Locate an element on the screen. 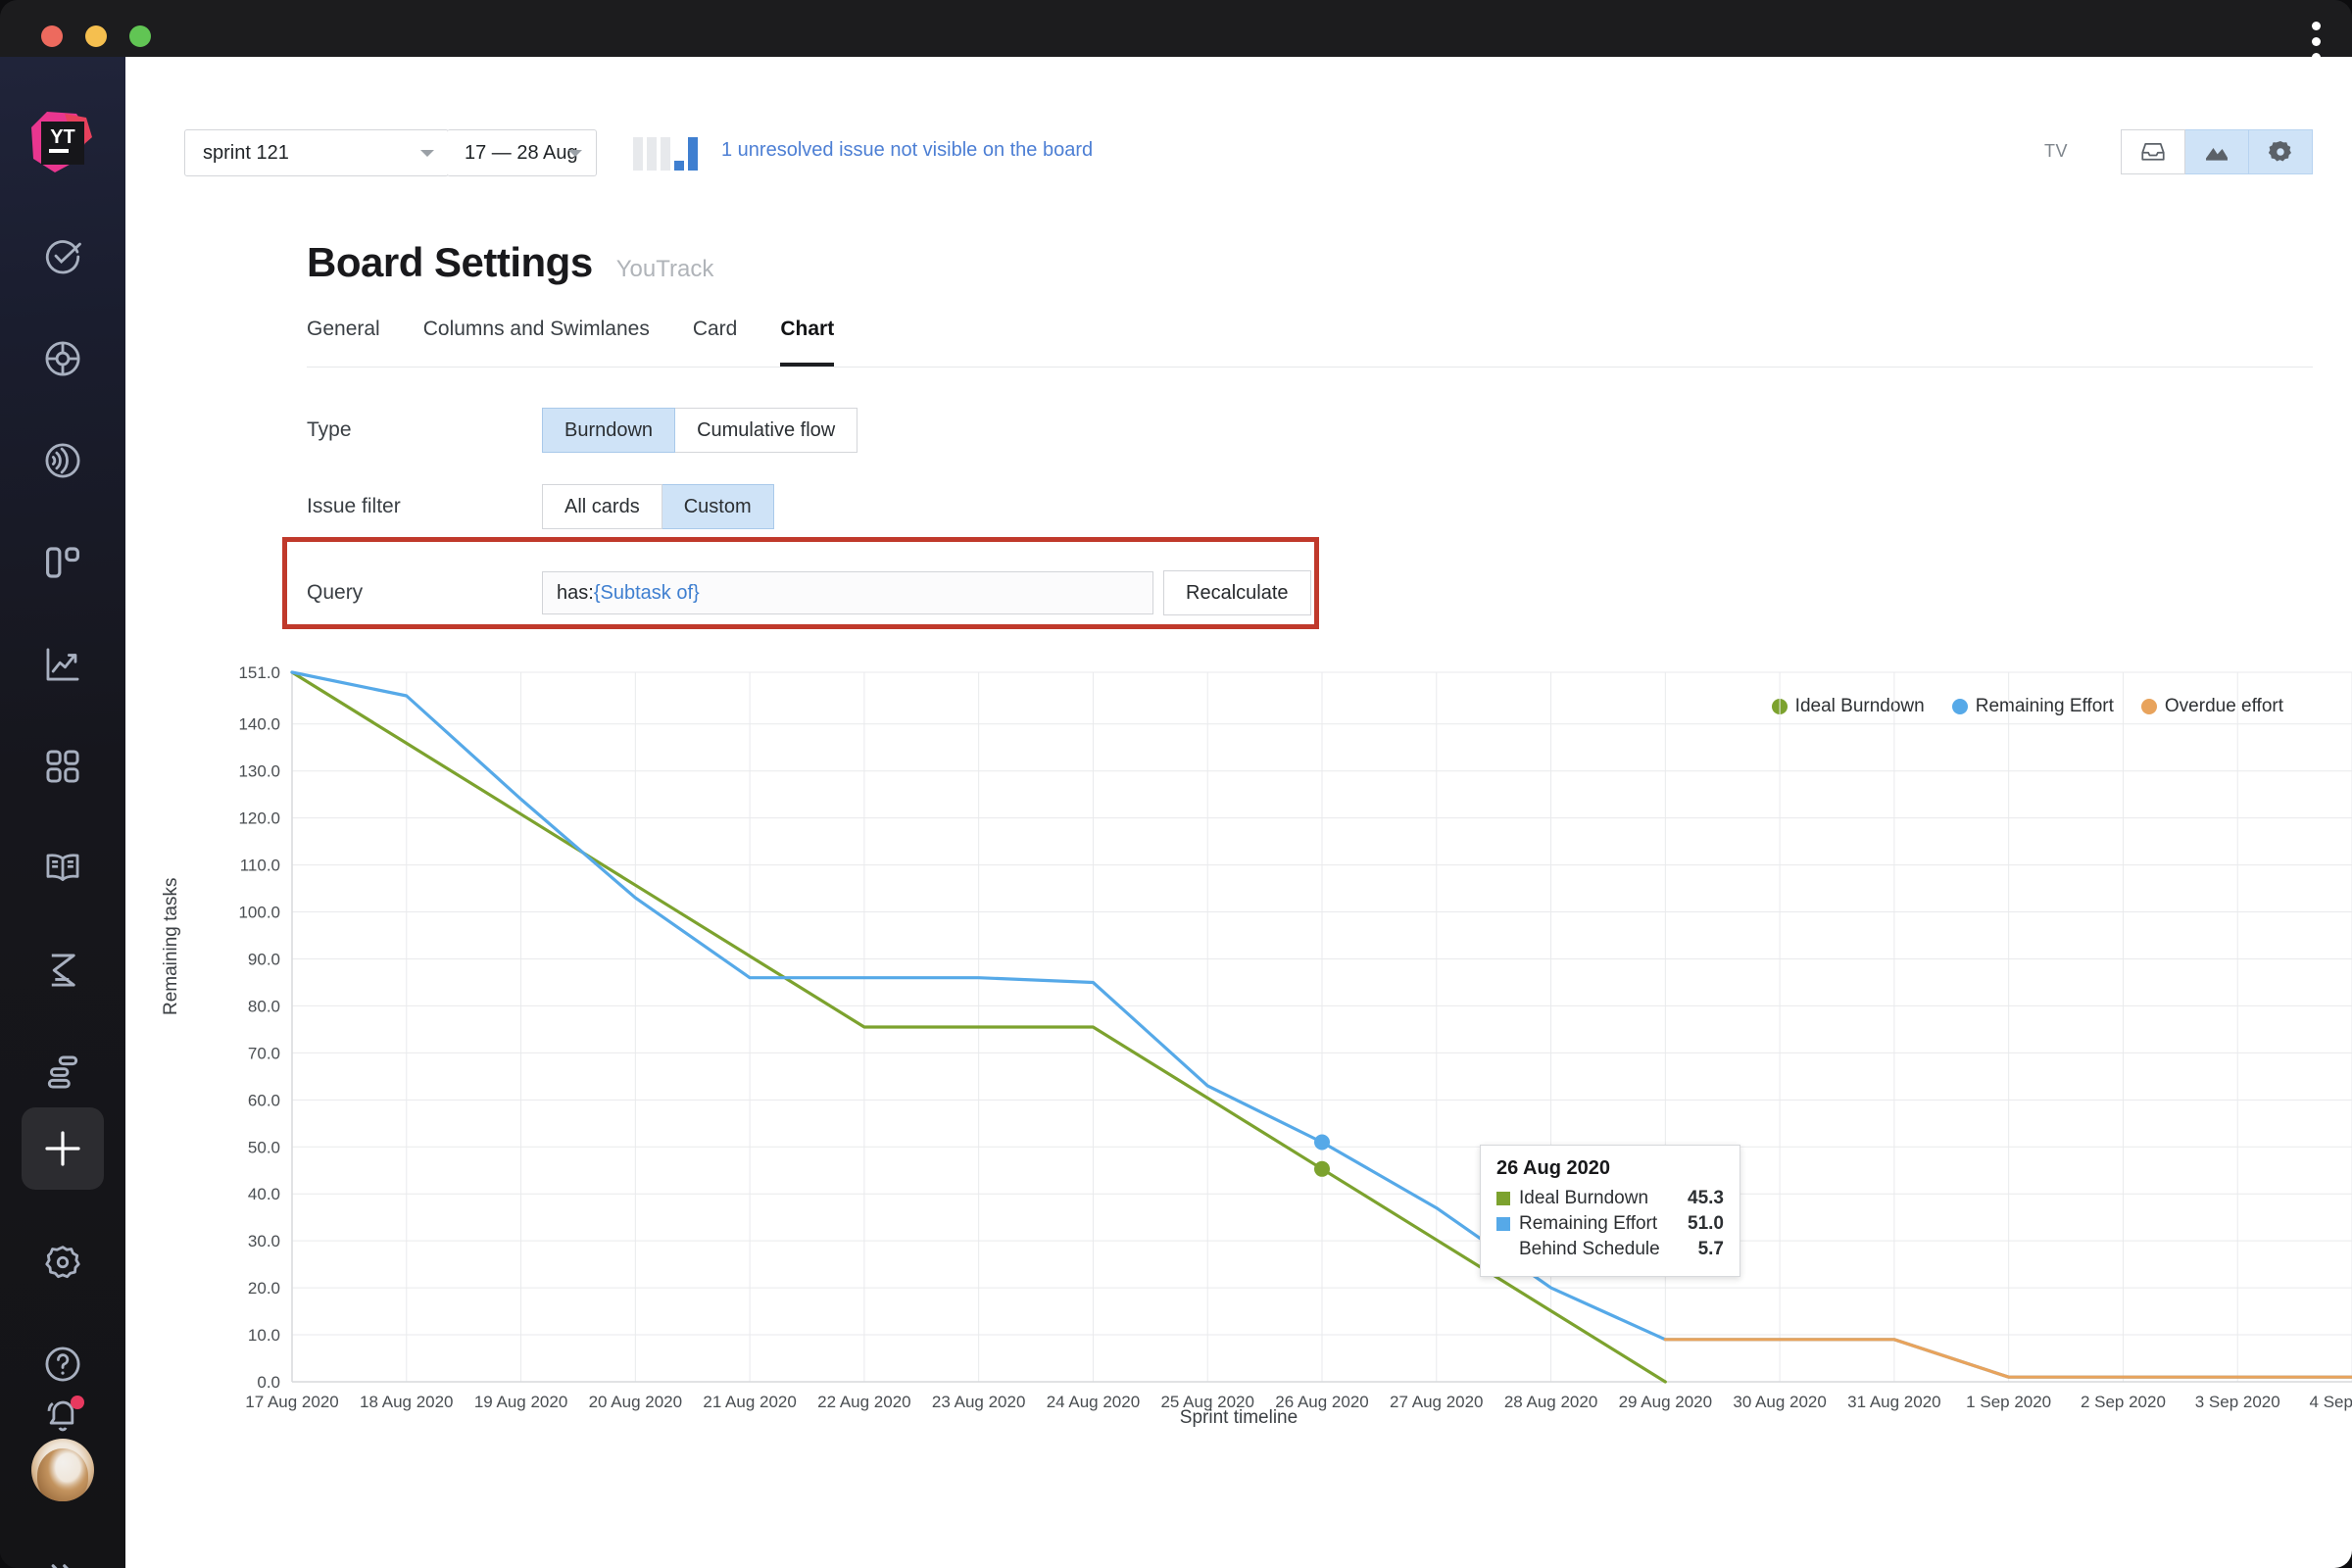 This screenshot has height=1568, width=2352. recalculate-button: Recalculate is located at coordinates (1237, 592).